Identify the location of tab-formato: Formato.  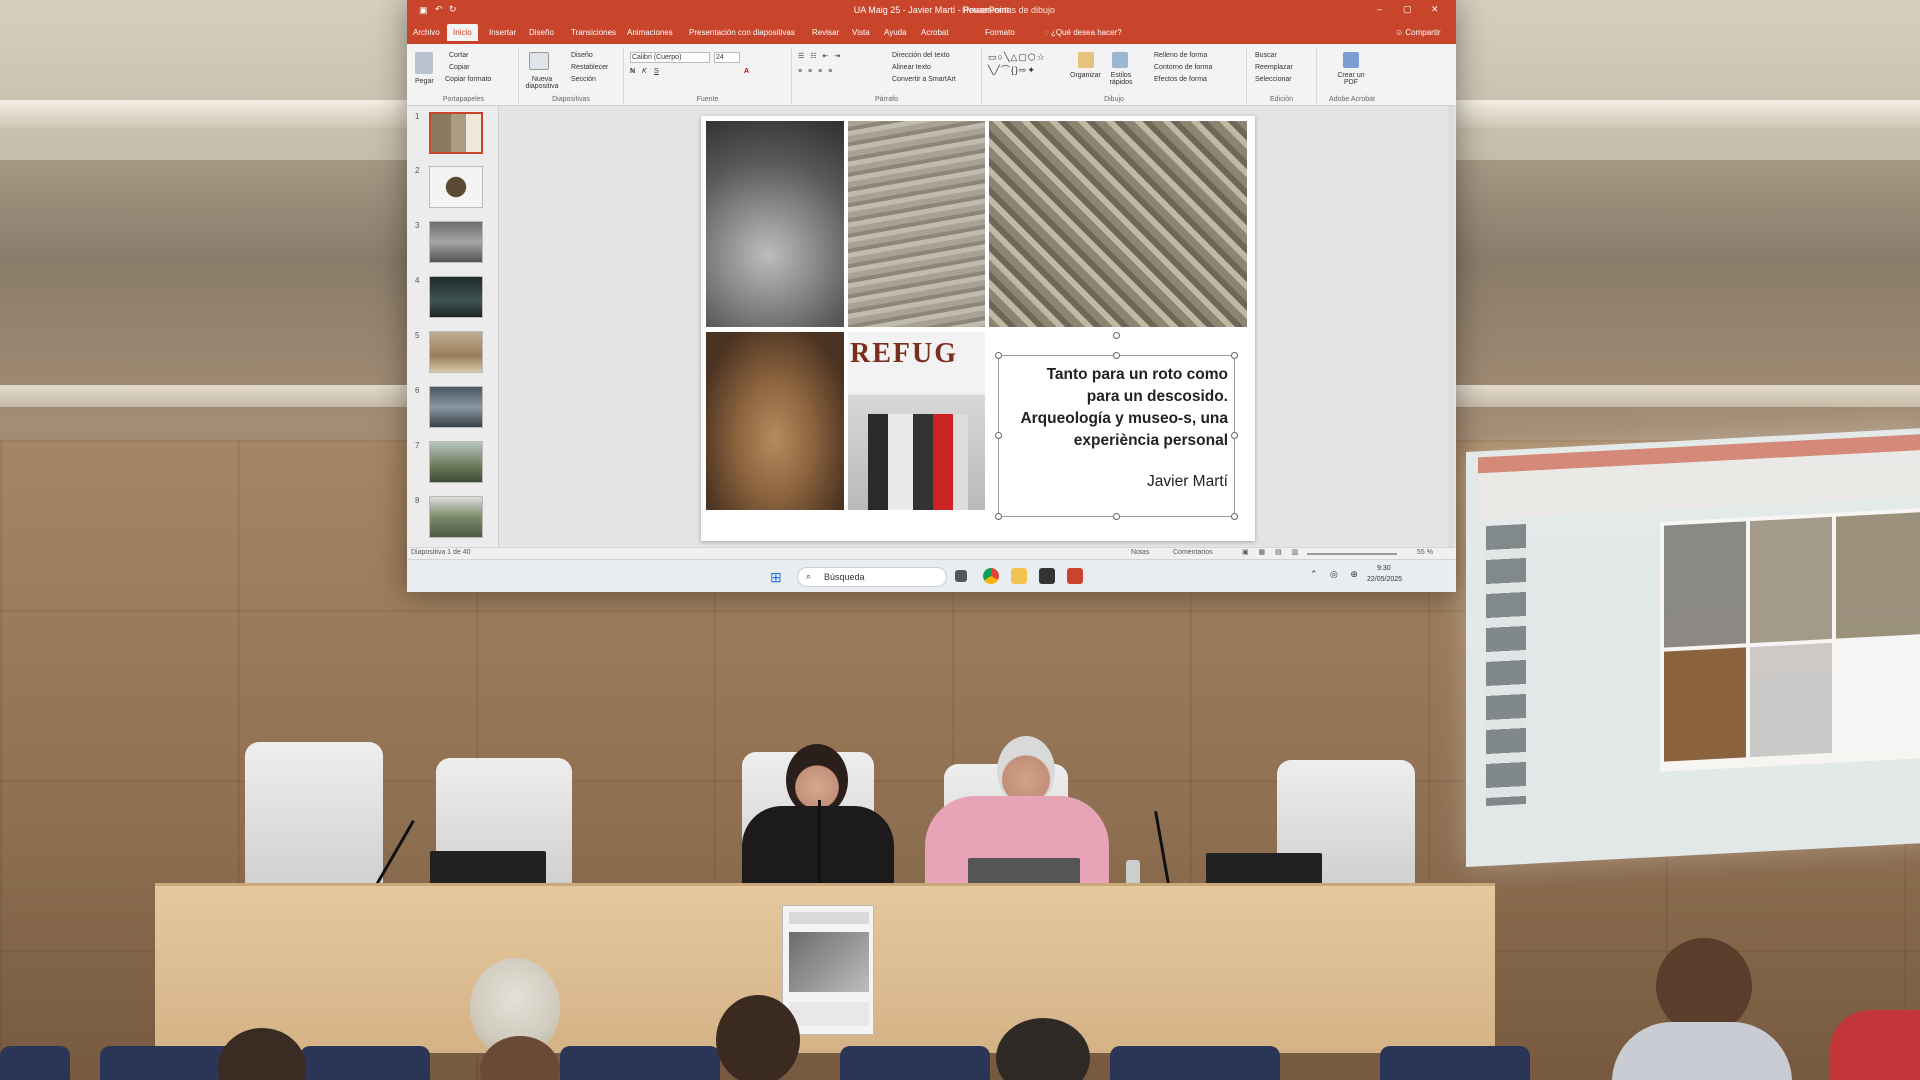
(1000, 32).